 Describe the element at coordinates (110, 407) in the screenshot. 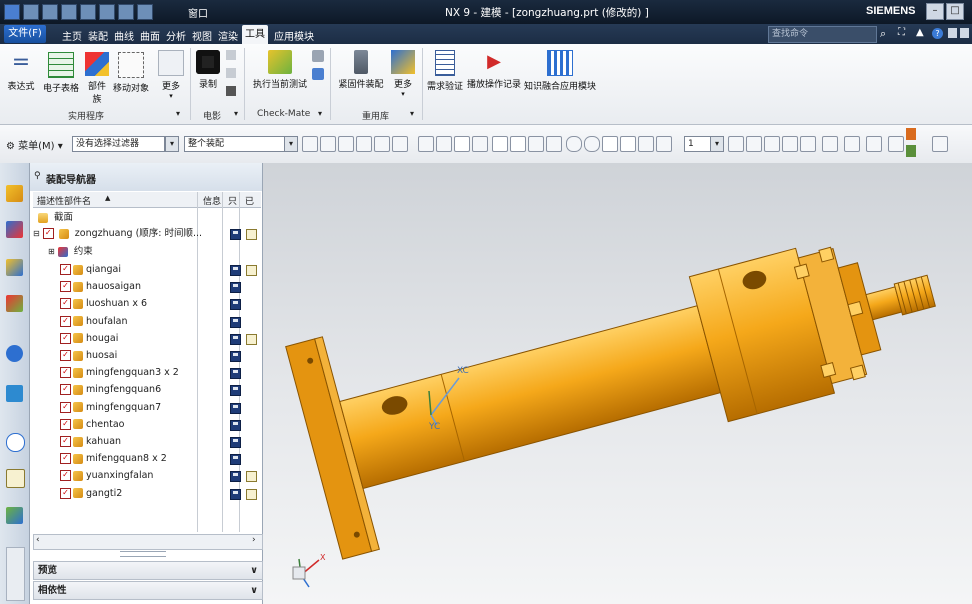

I see `part-row: ✓ mingfengquan7` at that location.